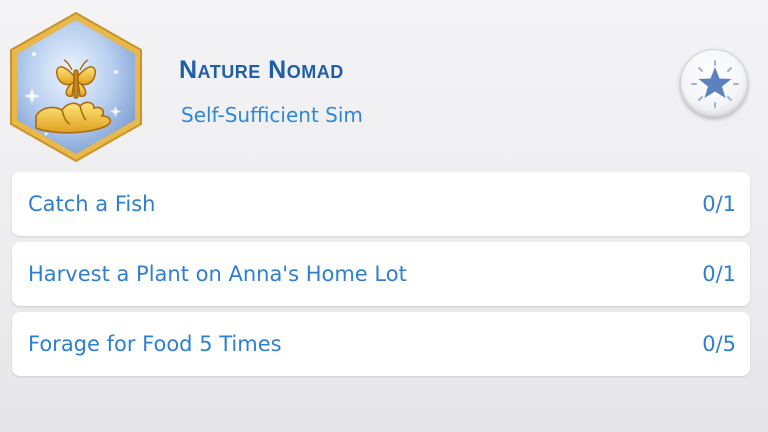 Image resolution: width=768 pixels, height=432 pixels. What do you see at coordinates (381, 204) in the screenshot?
I see `goal-row-catch-fish: Catch a Fish 0/1` at bounding box center [381, 204].